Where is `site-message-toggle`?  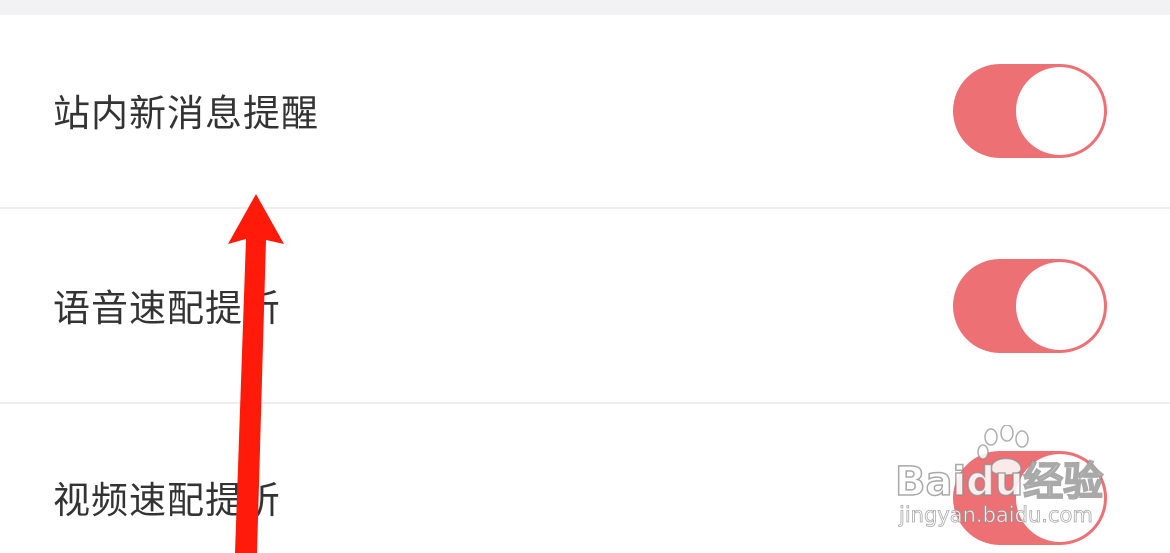
site-message-toggle is located at coordinates (1030, 111).